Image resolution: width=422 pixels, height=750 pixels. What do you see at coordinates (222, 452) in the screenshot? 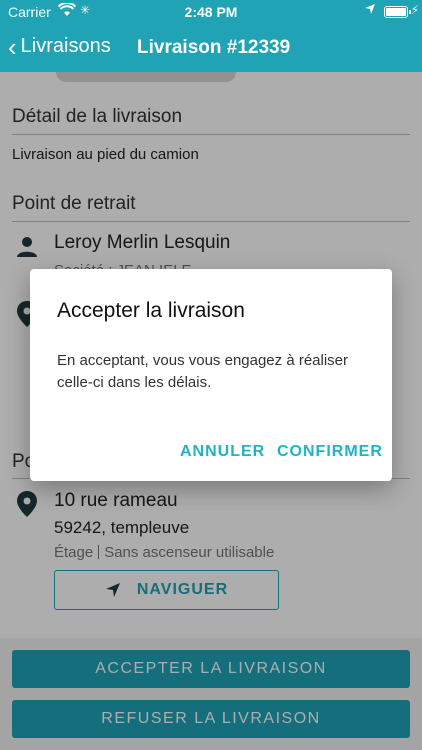
I see `cancel-button: ANNULER` at bounding box center [222, 452].